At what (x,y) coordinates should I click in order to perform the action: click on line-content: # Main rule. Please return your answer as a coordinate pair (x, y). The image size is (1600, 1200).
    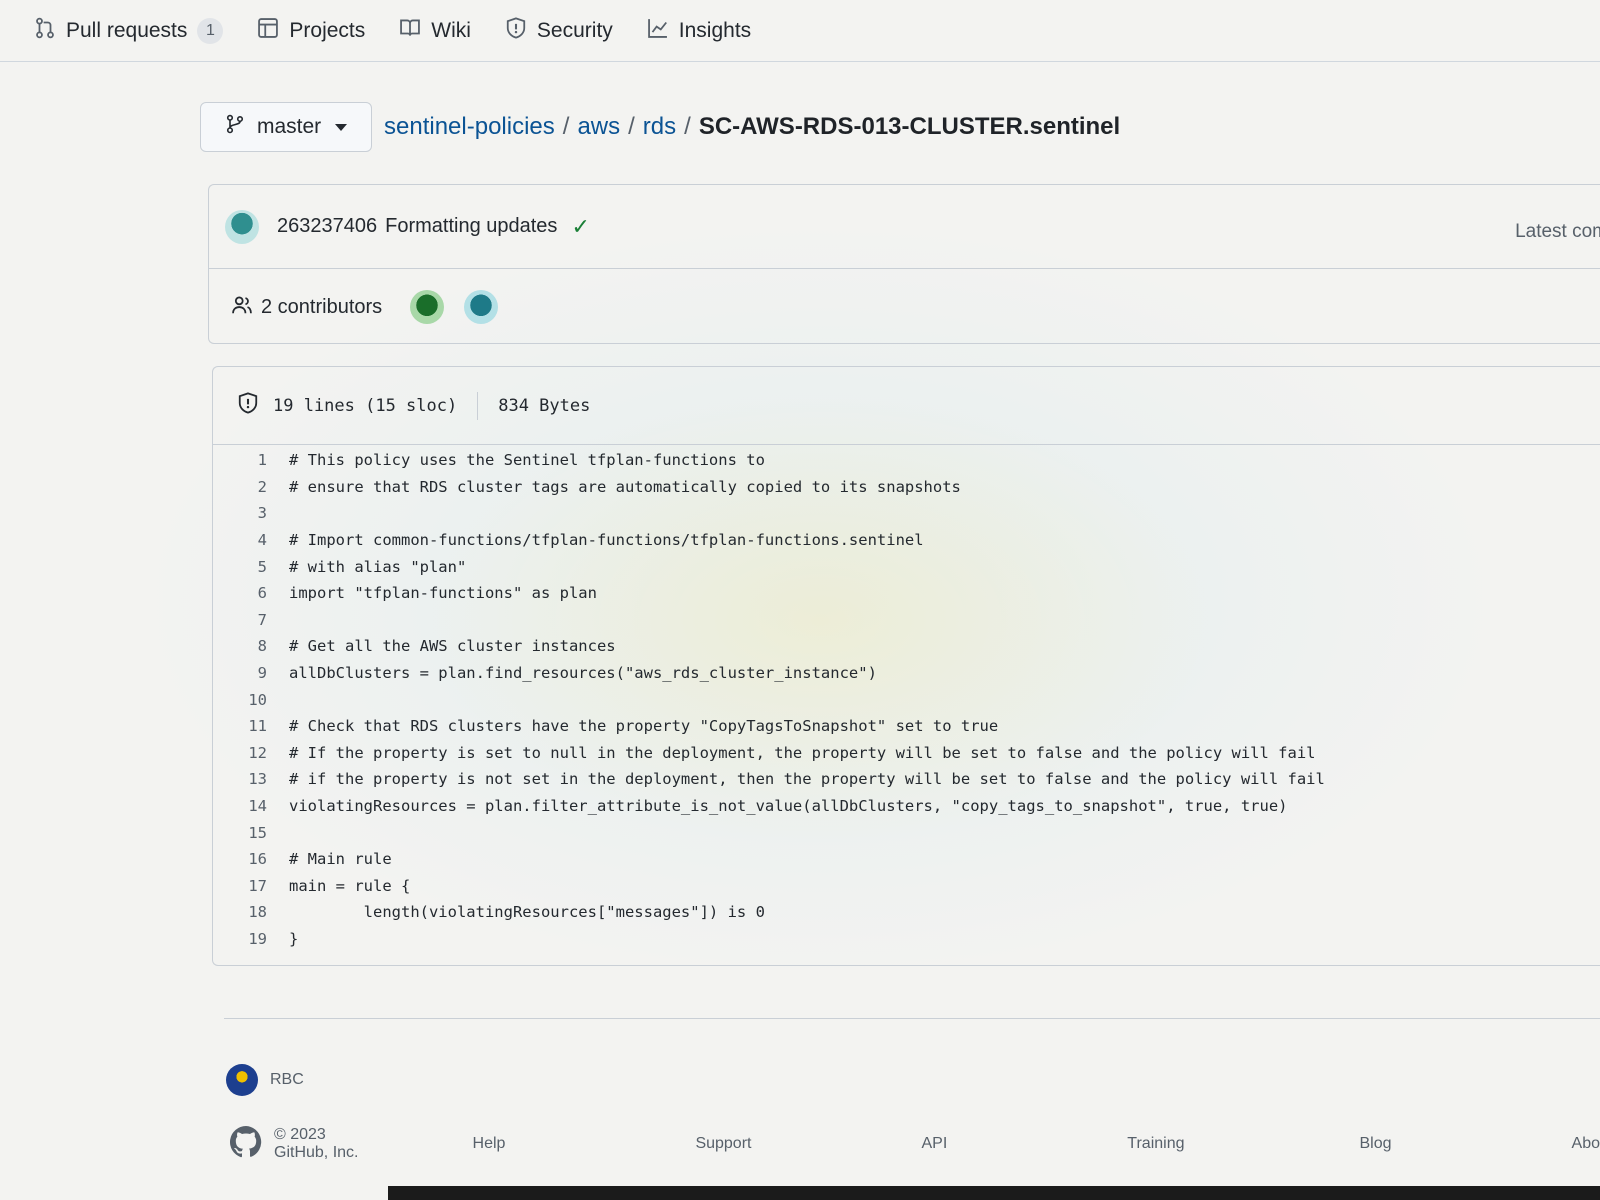
    Looking at the image, I should click on (340, 859).